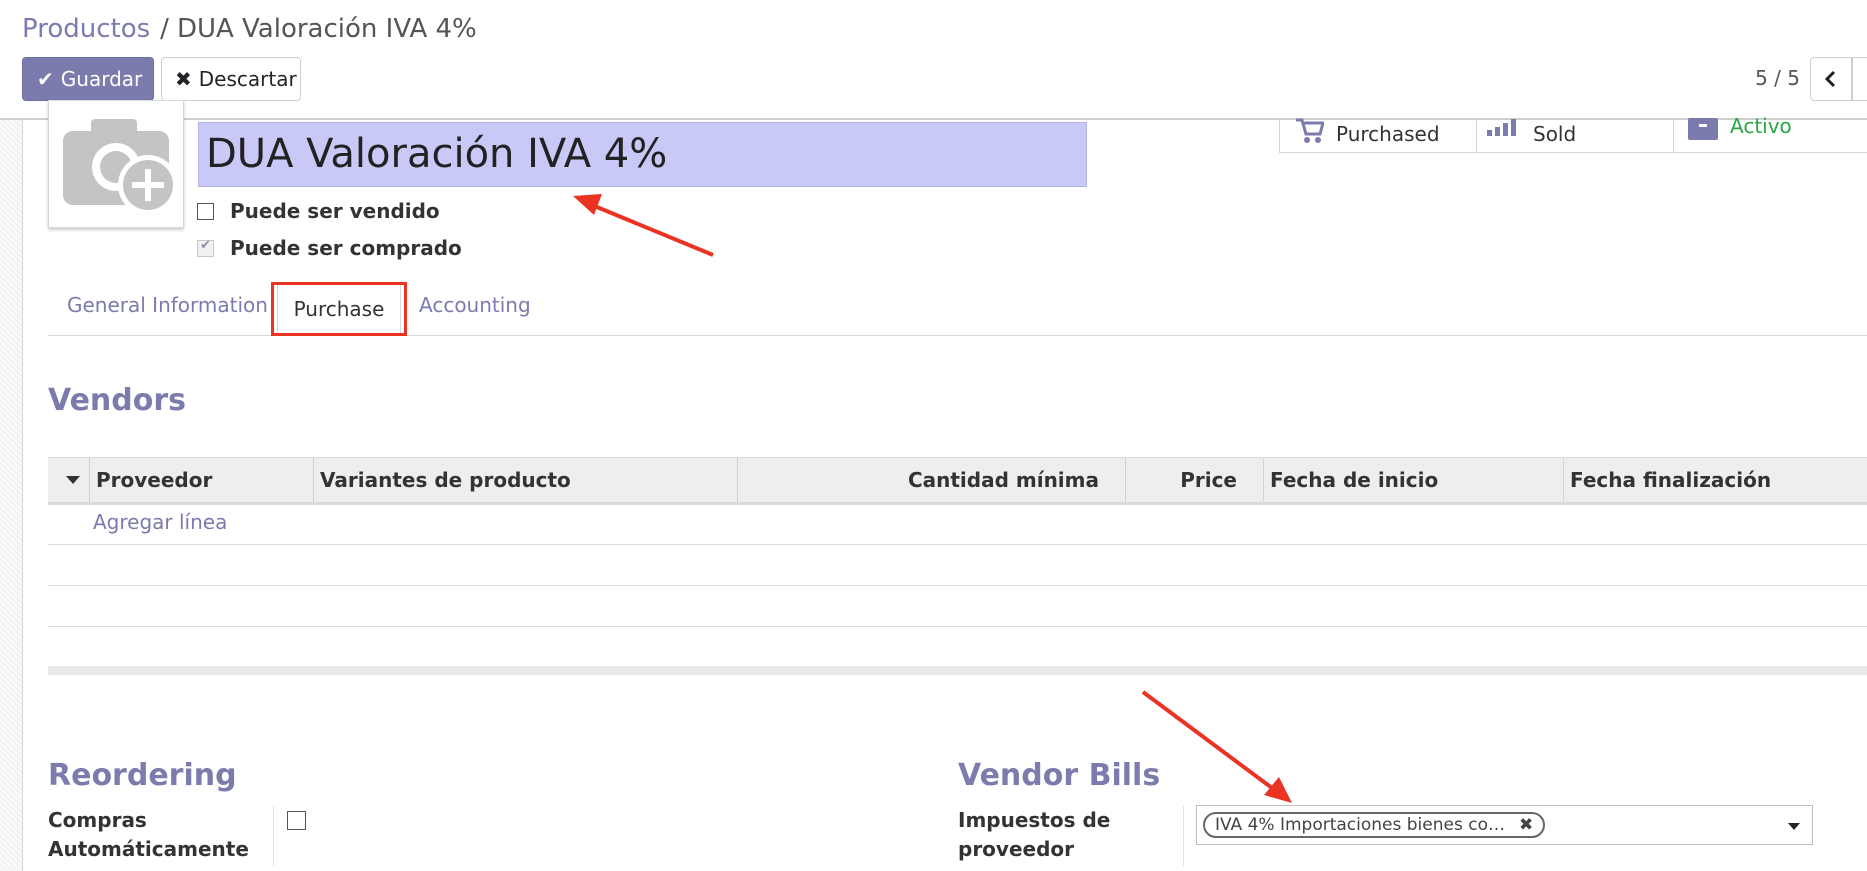  Describe the element at coordinates (148, 835) in the screenshot. I see `auto-purchase-label: Compras Automáticamente` at that location.